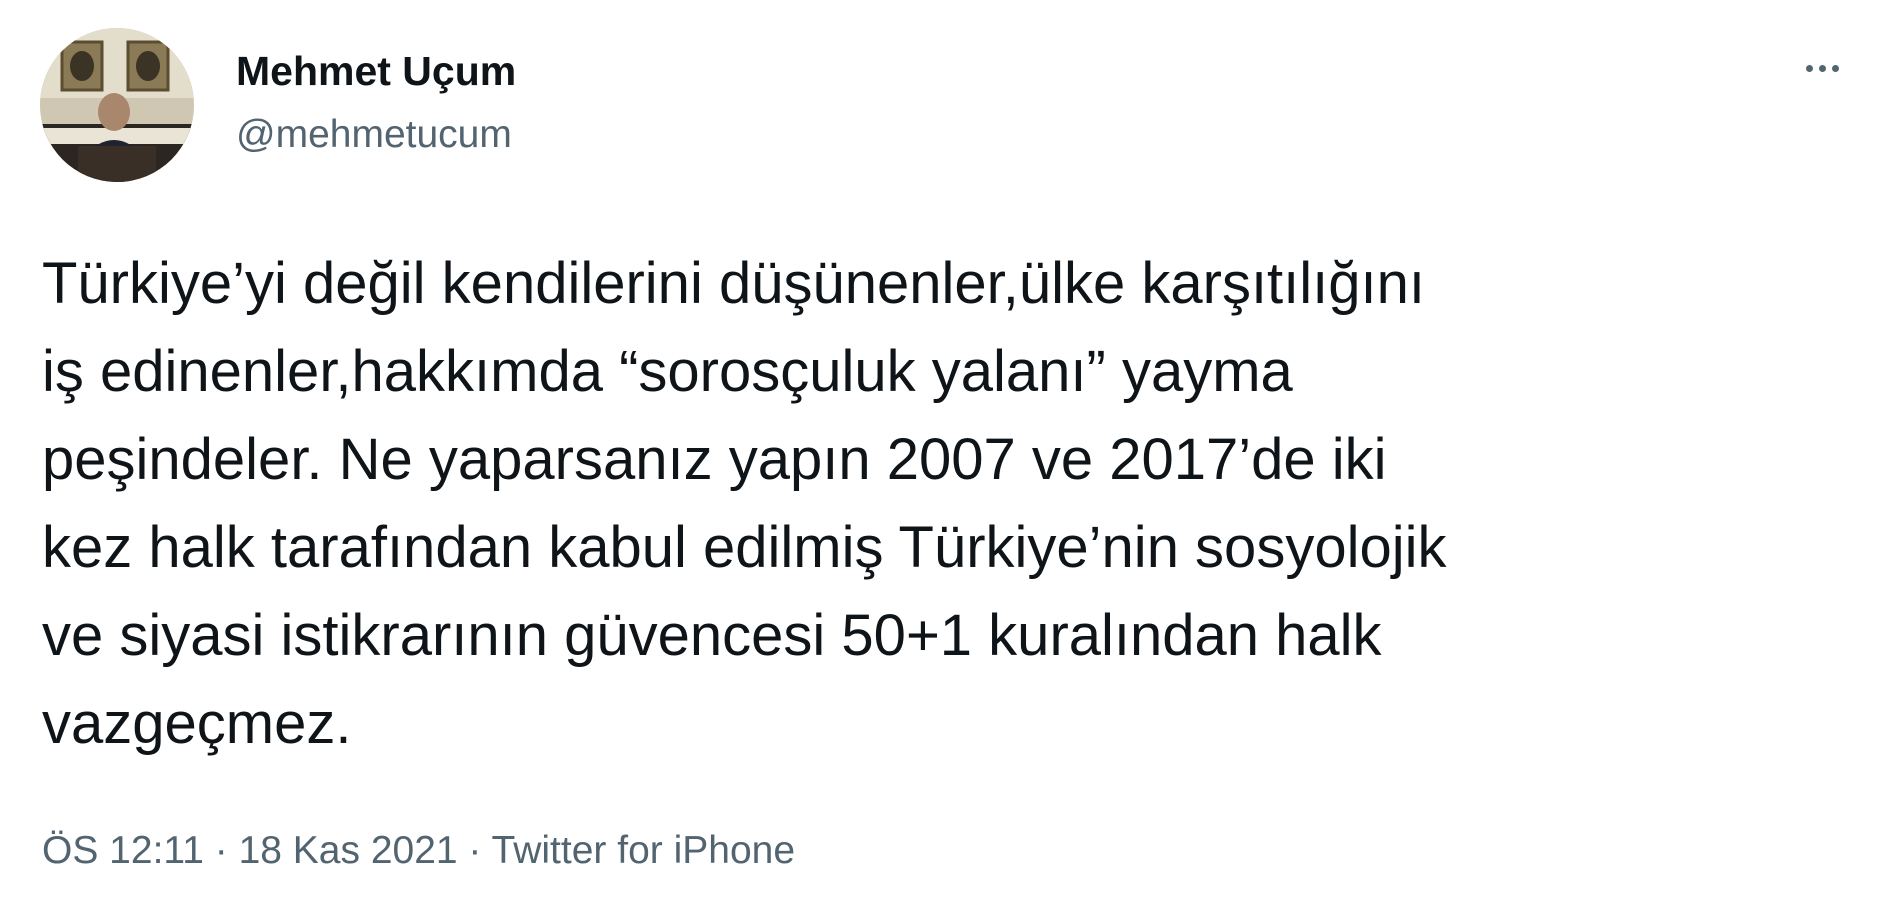 Image resolution: width=1888 pixels, height=900 pixels. I want to click on author-display-name: Mehmet Uçum, so click(376, 71).